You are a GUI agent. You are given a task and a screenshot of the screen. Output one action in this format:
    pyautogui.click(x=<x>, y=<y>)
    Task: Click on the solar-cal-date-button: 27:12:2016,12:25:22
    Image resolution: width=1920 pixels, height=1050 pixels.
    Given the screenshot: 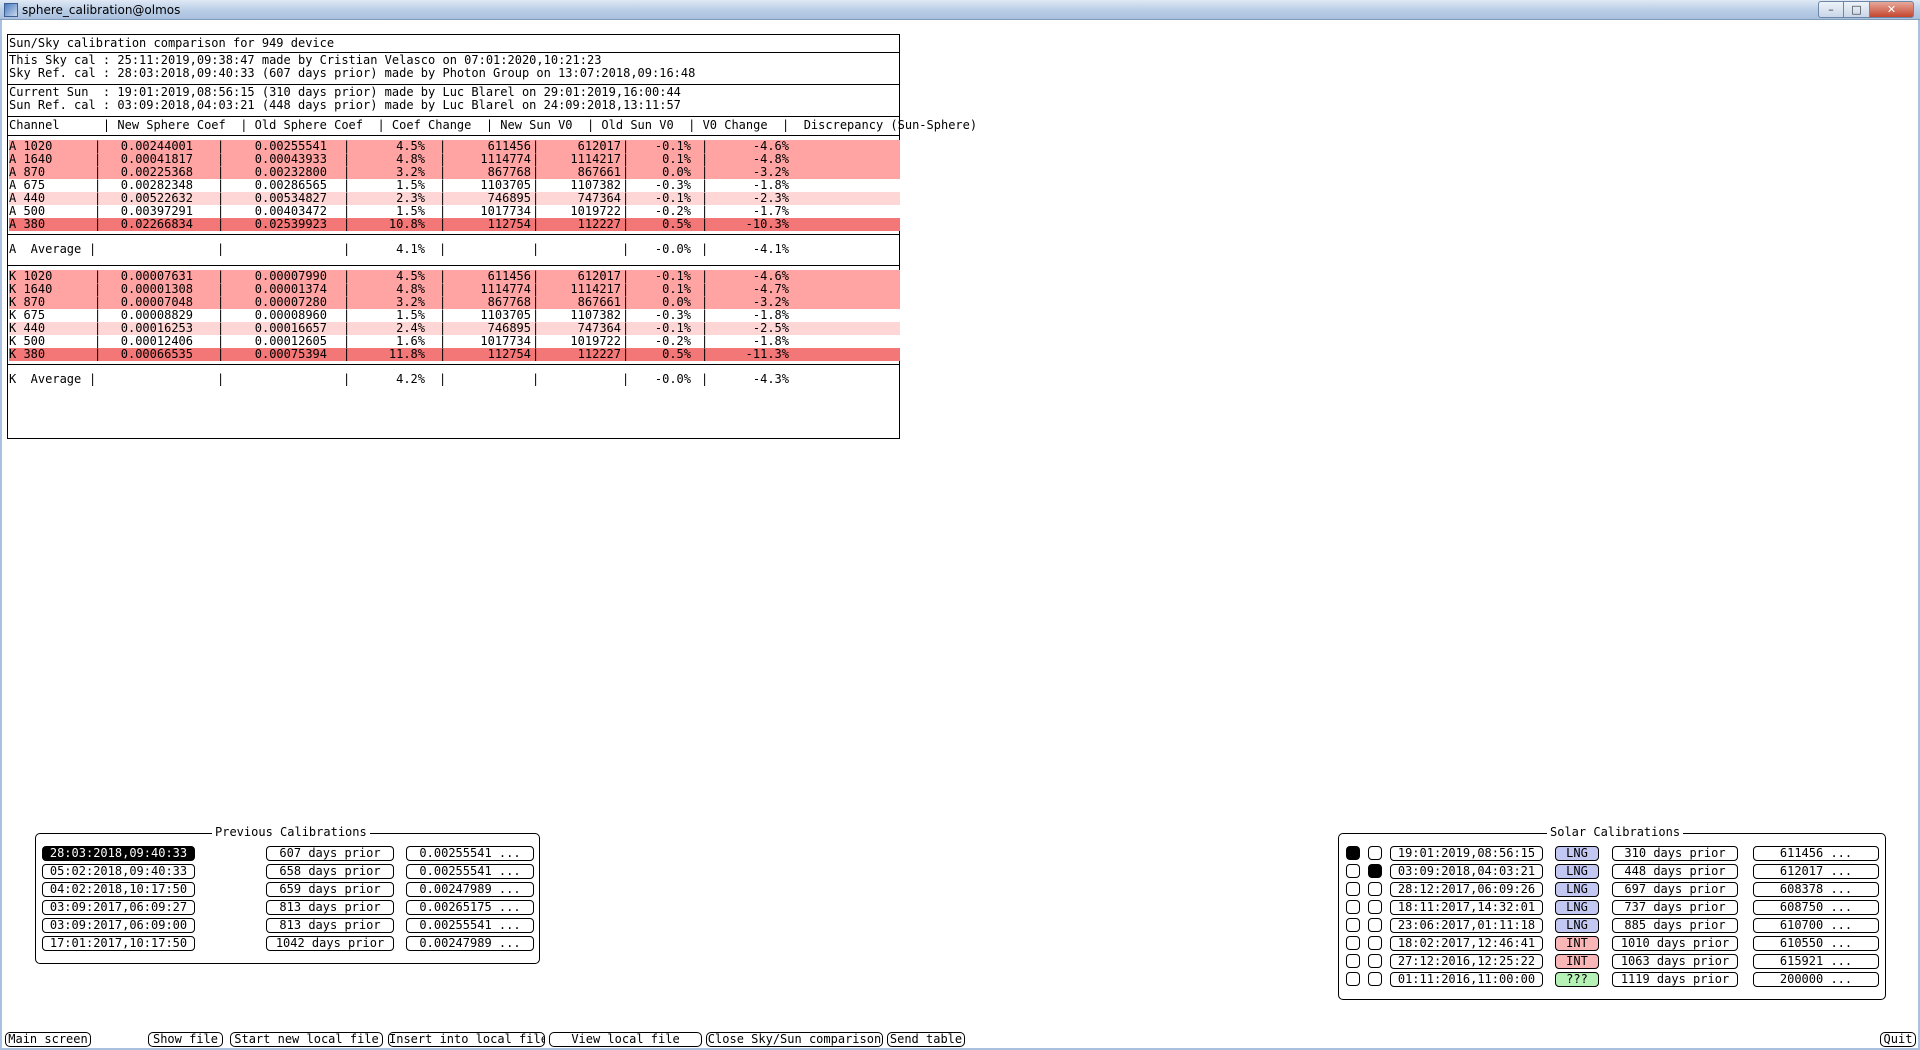 What is the action you would take?
    pyautogui.click(x=1466, y=961)
    